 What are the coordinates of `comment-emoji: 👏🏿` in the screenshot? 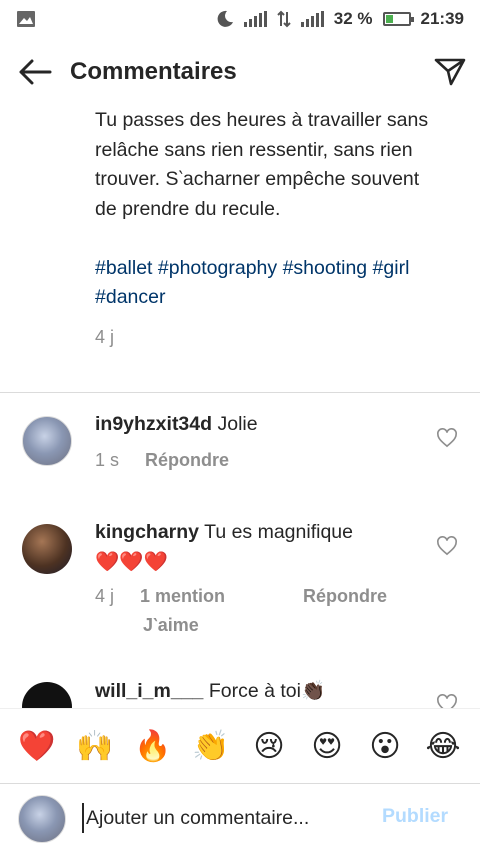 It's located at (313, 690).